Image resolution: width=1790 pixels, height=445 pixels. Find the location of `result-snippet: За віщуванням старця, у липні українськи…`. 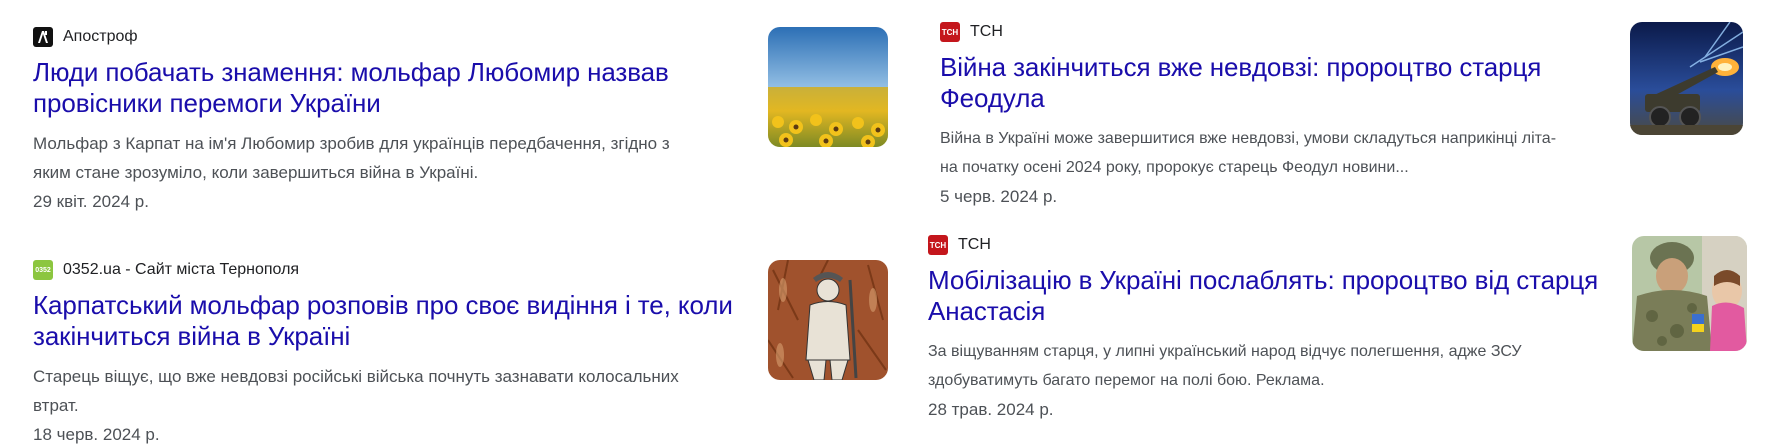

result-snippet: За віщуванням старця, у липні українськи… is located at coordinates (1268, 366).